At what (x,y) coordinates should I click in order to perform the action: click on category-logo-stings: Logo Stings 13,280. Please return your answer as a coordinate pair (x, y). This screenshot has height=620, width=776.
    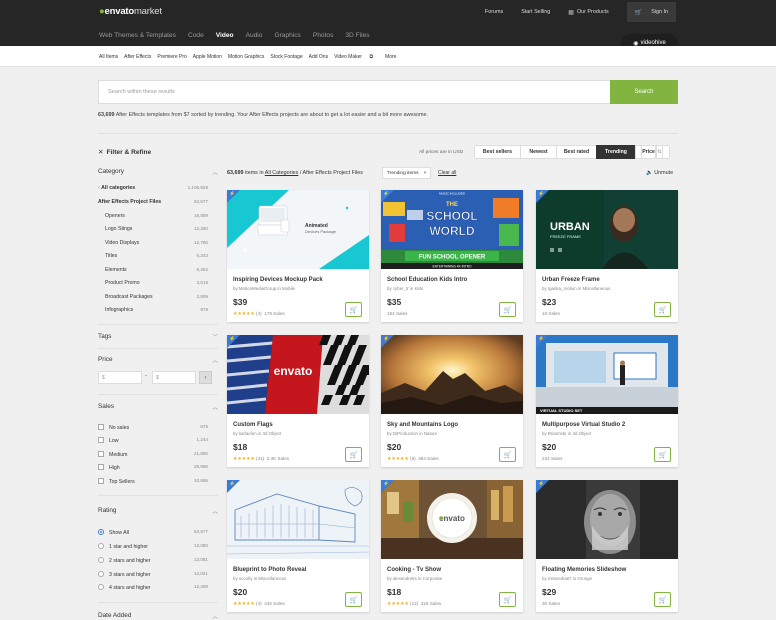
    Looking at the image, I should click on (156, 229).